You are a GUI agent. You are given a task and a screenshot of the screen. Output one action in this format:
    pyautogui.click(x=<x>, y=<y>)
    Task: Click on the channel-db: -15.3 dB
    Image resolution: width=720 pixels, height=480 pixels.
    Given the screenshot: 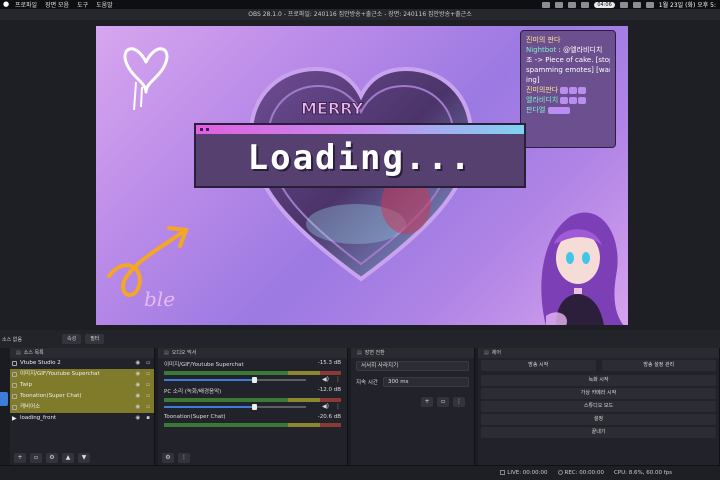 What is the action you would take?
    pyautogui.click(x=329, y=363)
    